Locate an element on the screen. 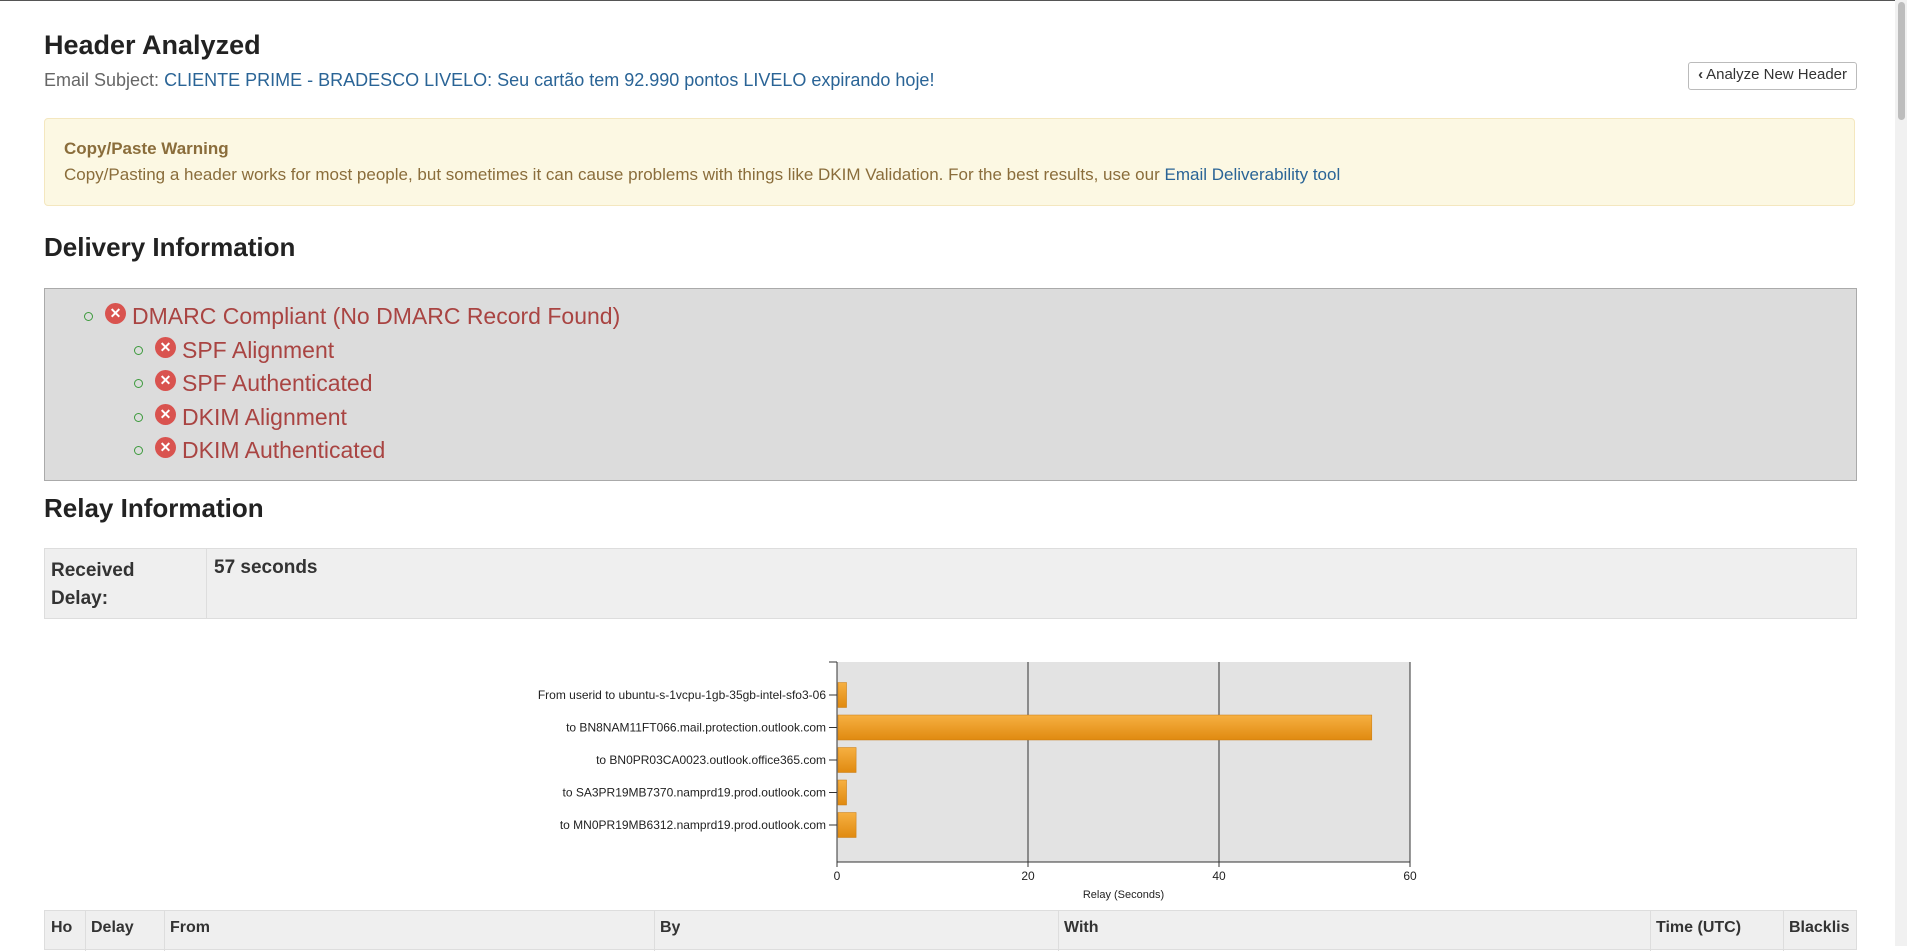 This screenshot has height=951, width=1907. received-delay-table: Received Delay: 57 seconds is located at coordinates (950, 583).